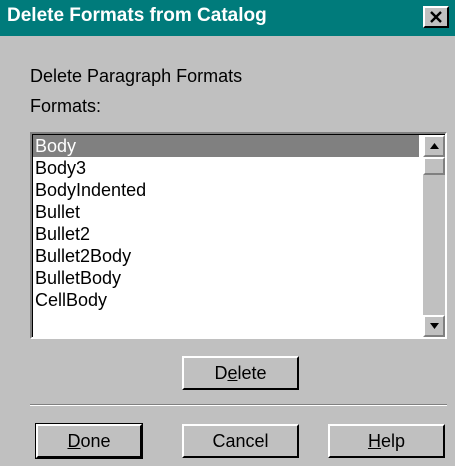 The height and width of the screenshot is (466, 455). Describe the element at coordinates (89, 441) in the screenshot. I see `done-button: Done` at that location.